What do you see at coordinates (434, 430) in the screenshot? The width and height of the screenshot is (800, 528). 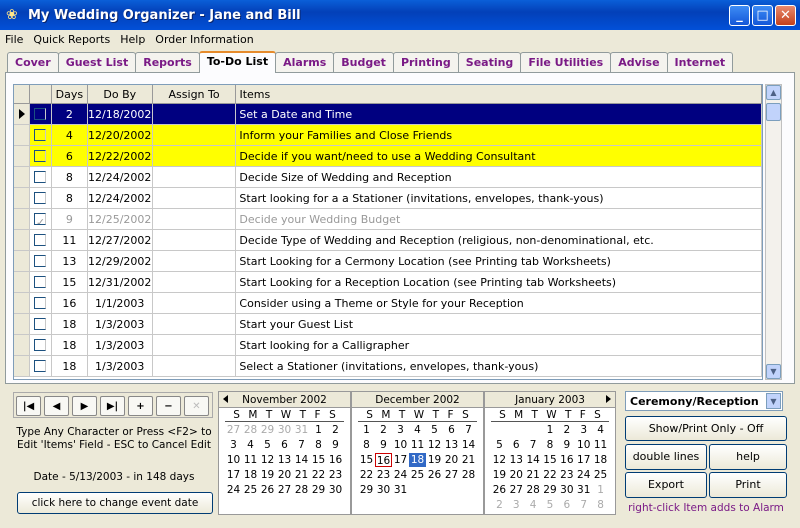 I see `calendar-day: 5` at bounding box center [434, 430].